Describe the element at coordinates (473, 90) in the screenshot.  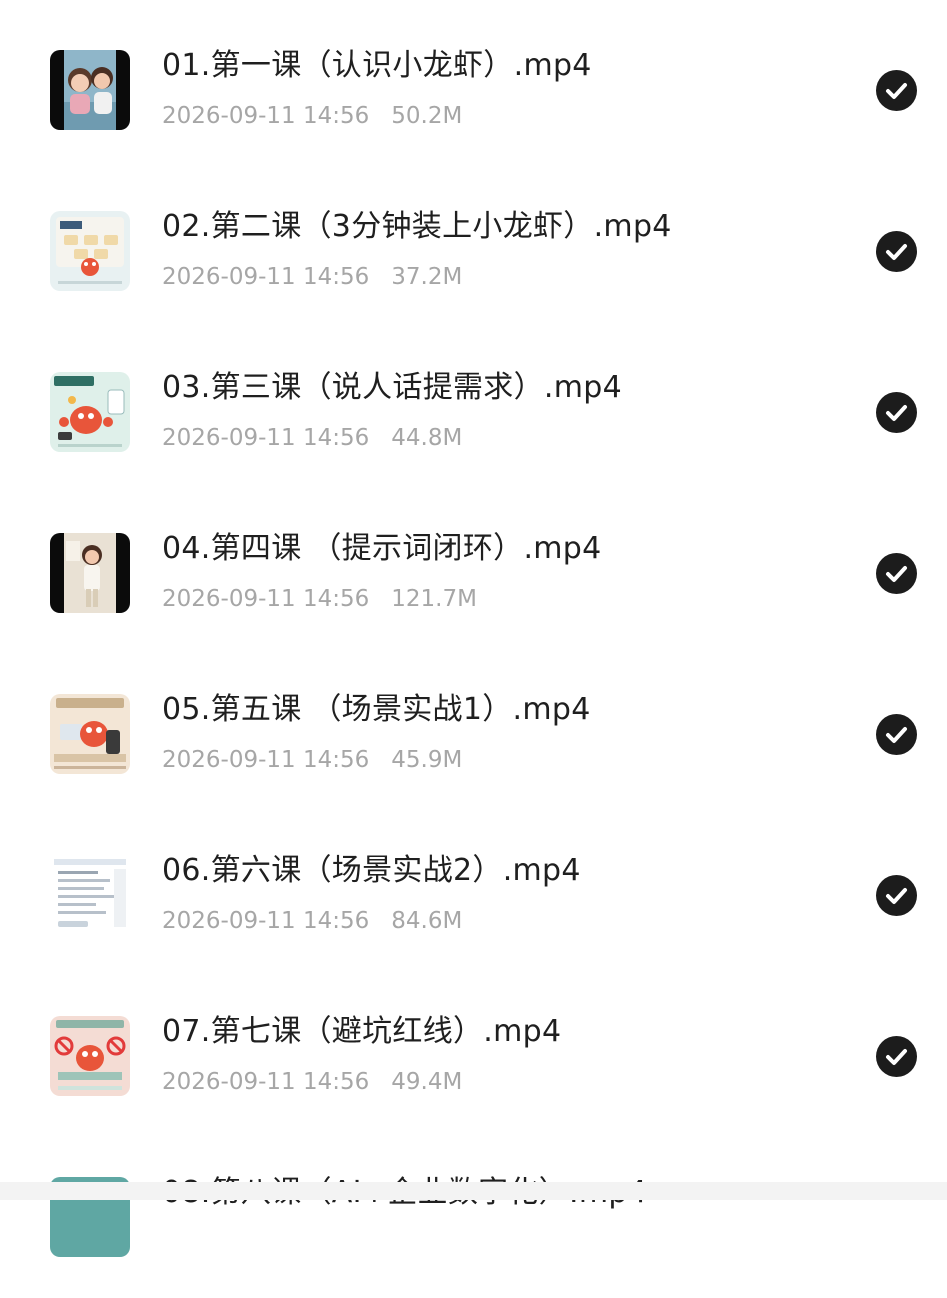
I see `file-row: 01.第一课（认识小龙虾）.mp4 2026-09-11 14:56 50.2M` at that location.